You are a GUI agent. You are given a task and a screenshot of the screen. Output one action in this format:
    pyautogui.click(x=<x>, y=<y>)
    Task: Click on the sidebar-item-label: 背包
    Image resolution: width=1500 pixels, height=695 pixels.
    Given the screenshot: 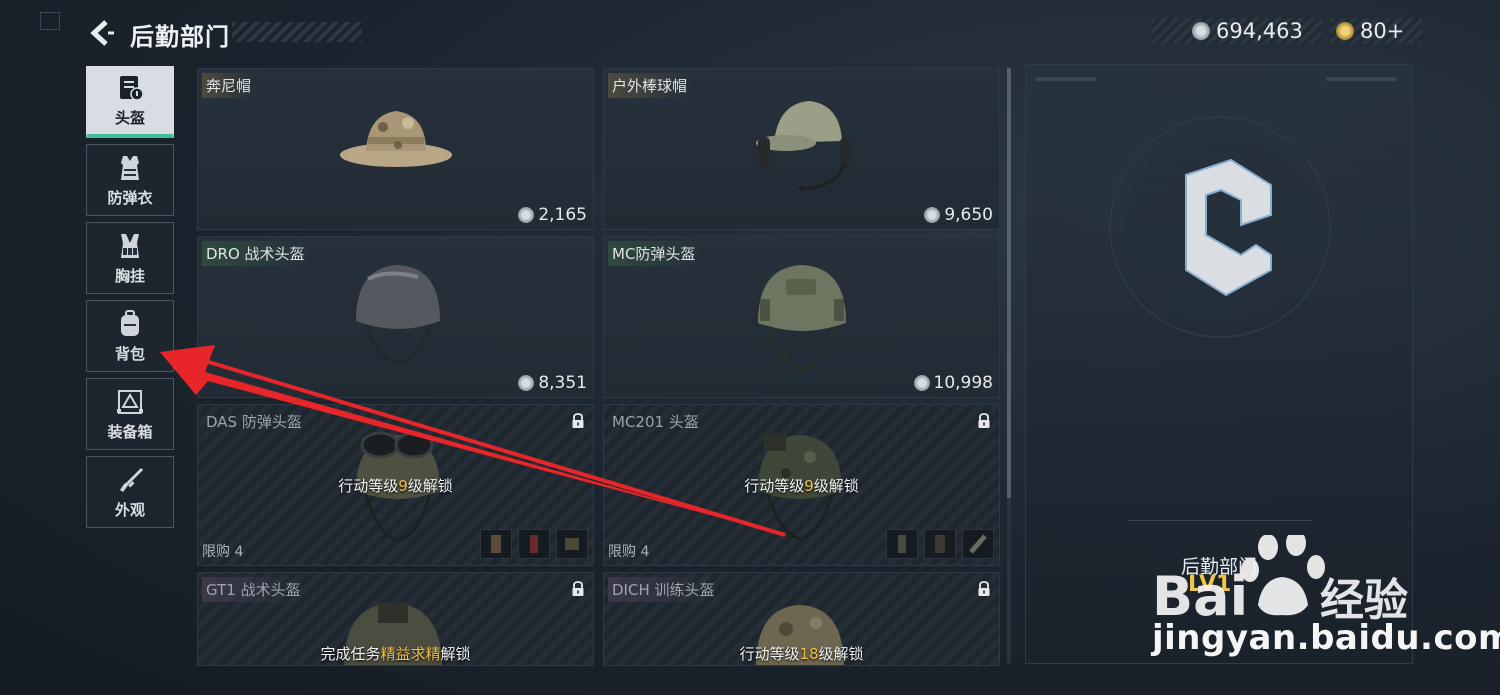 What is the action you would take?
    pyautogui.click(x=129, y=353)
    